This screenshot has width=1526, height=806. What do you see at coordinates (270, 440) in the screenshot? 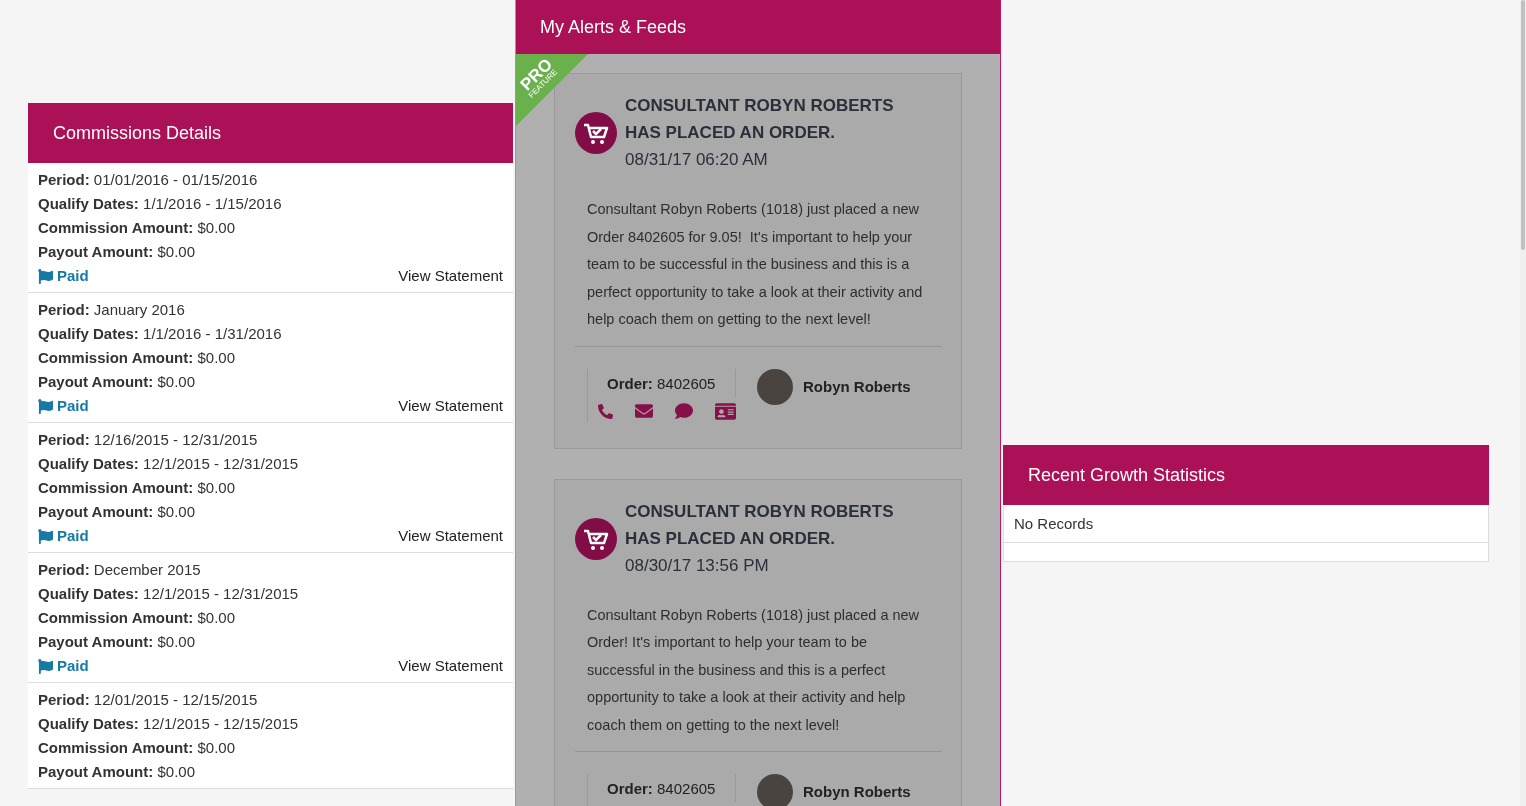
I see `record-field: Period: 12/16/2015 - 12/31/2015` at bounding box center [270, 440].